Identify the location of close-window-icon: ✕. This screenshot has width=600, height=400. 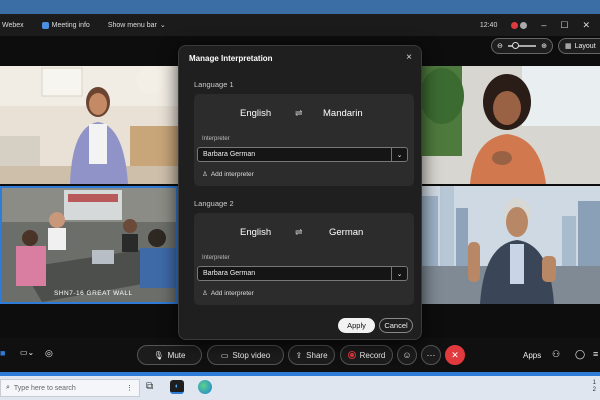
(586, 25).